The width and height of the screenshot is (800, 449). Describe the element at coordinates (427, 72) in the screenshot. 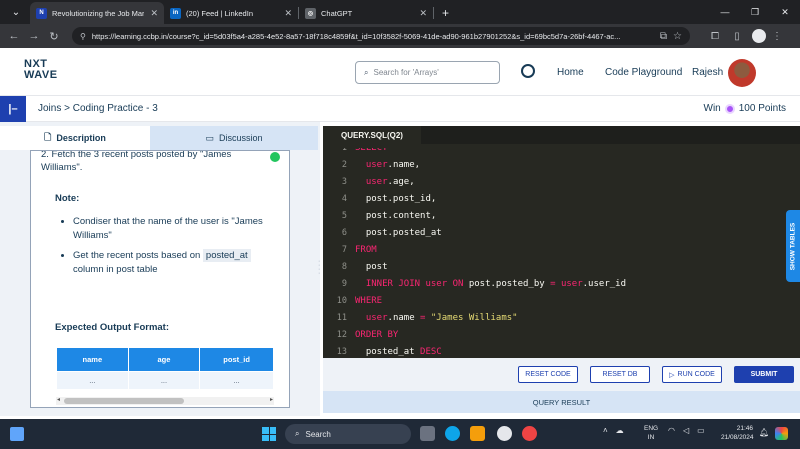

I see `search-input: ⌕ Search for 'Arrays'` at that location.